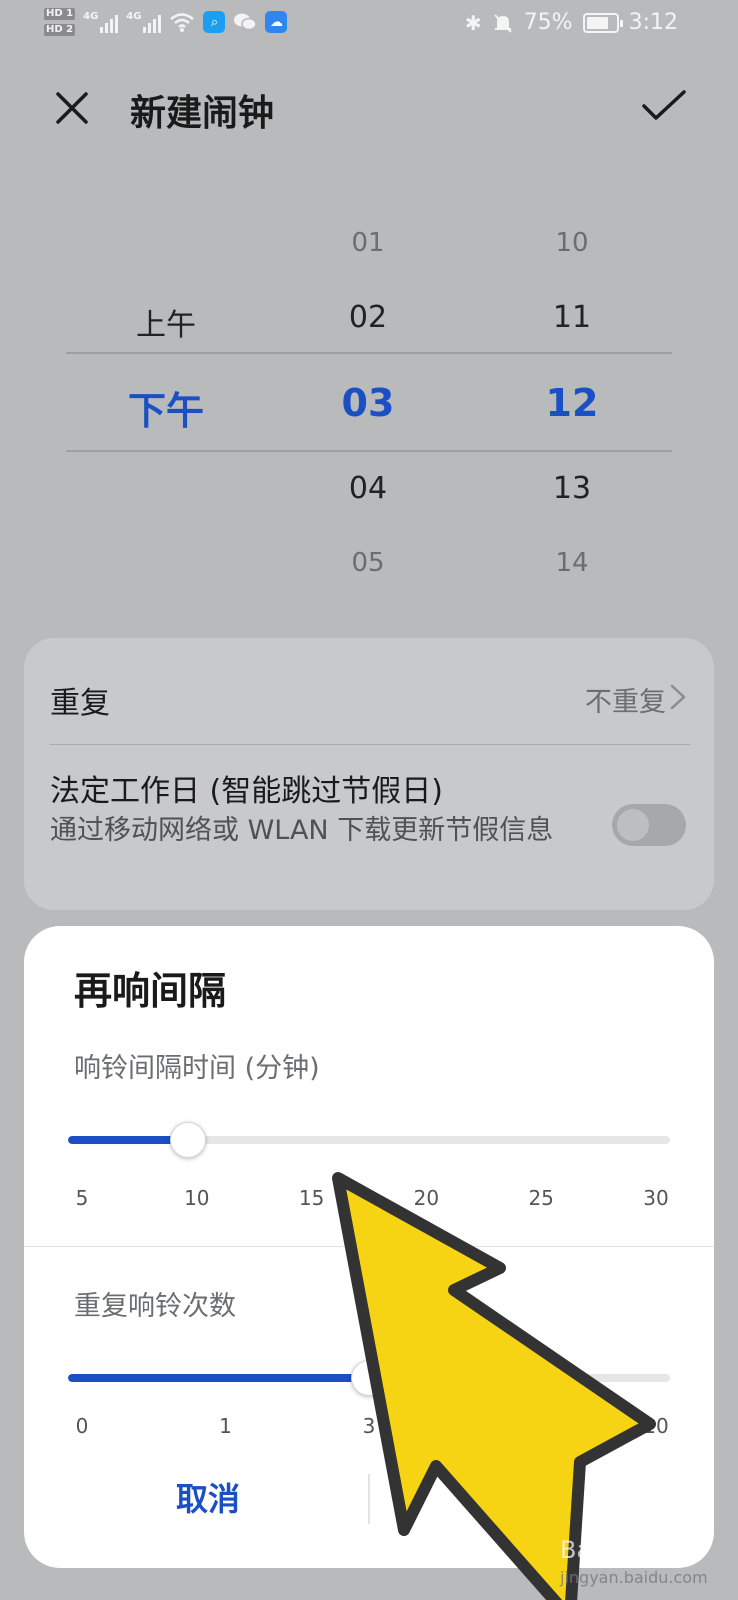 The height and width of the screenshot is (1600, 738). What do you see at coordinates (656, 1426) in the screenshot?
I see `repeat-count-tick: 10` at bounding box center [656, 1426].